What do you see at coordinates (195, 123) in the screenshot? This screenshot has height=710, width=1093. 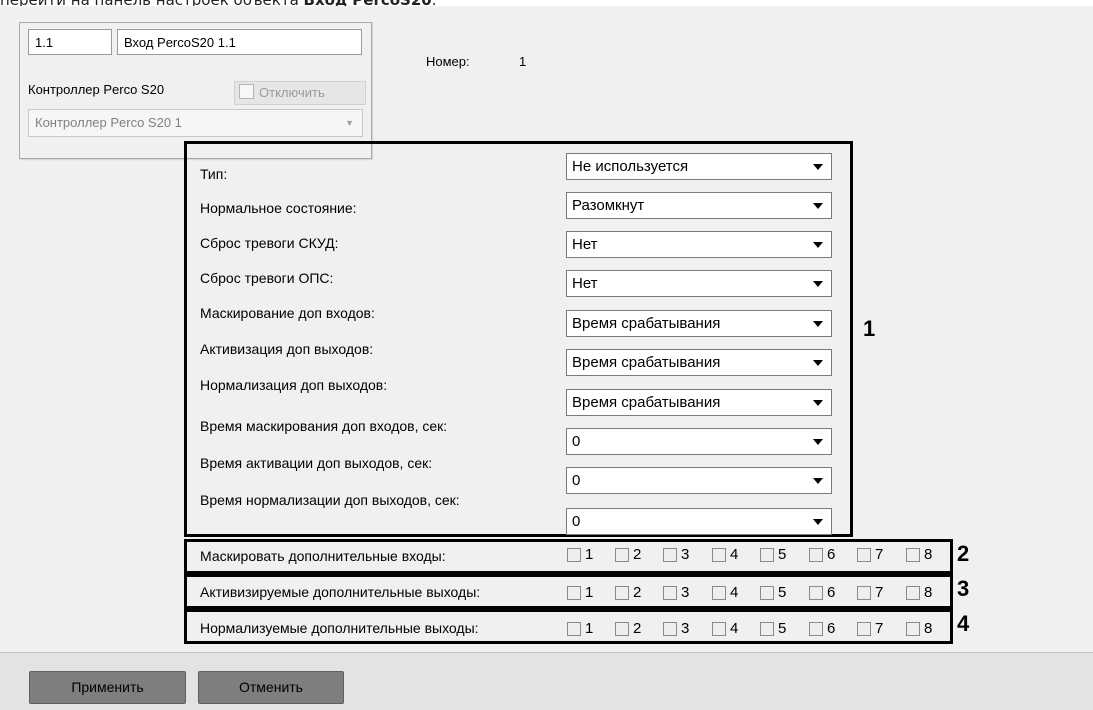 I see `parent-select: Контроллер Perco S20 1 ▼` at bounding box center [195, 123].